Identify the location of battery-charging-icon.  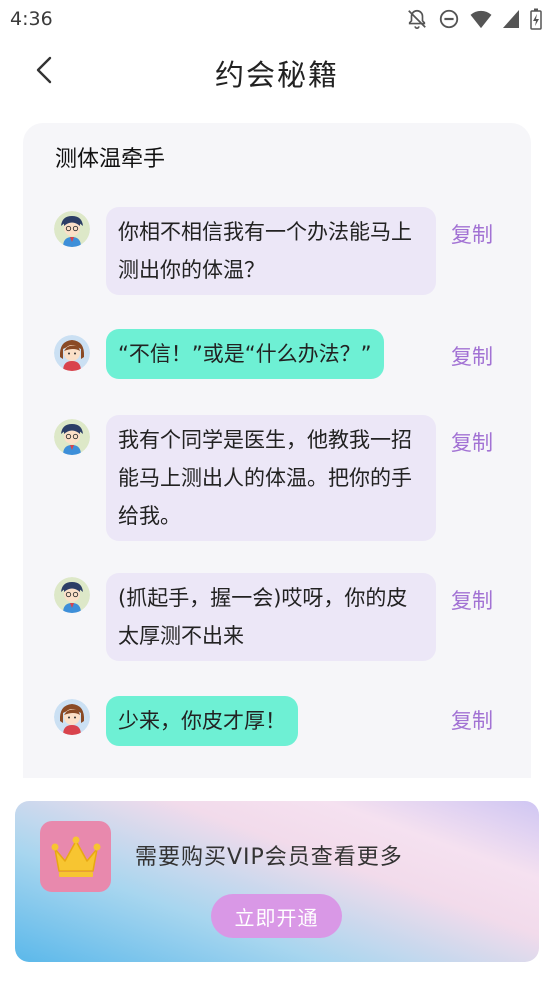
(536, 19).